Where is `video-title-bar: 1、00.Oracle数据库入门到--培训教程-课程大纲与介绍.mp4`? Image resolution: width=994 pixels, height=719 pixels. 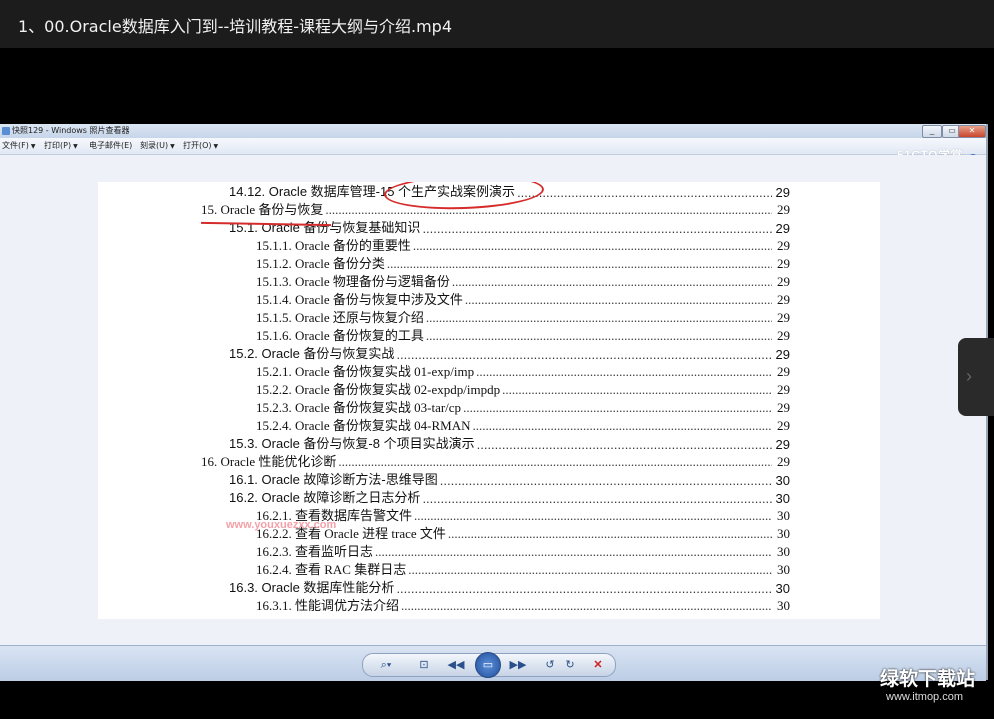
video-title-bar: 1、00.Oracle数据库入门到--培训教程-课程大纲与介绍.mp4 is located at coordinates (497, 24).